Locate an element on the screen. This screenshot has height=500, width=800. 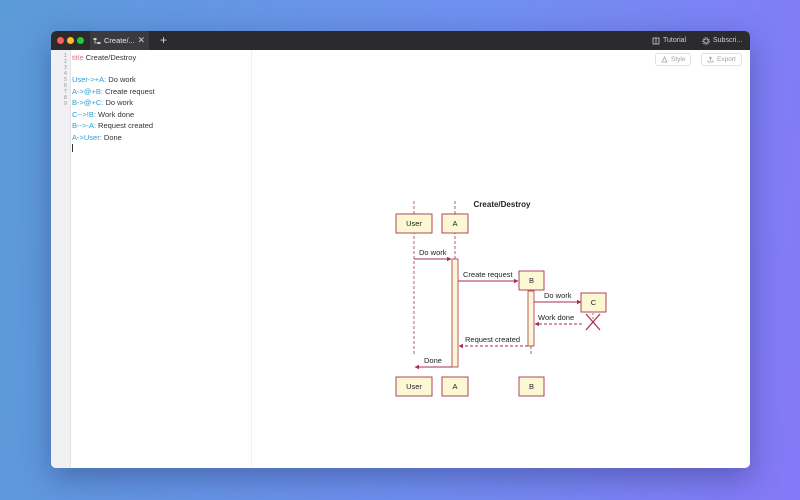
code-token: A->User: is located at coordinates (87, 137).